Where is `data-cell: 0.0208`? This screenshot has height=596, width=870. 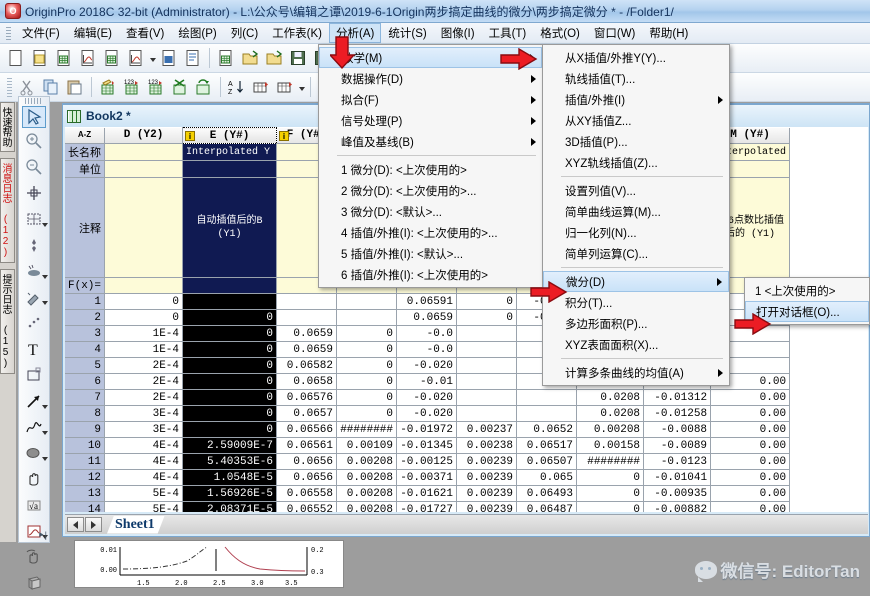 data-cell: 0.0208 is located at coordinates (610, 413).